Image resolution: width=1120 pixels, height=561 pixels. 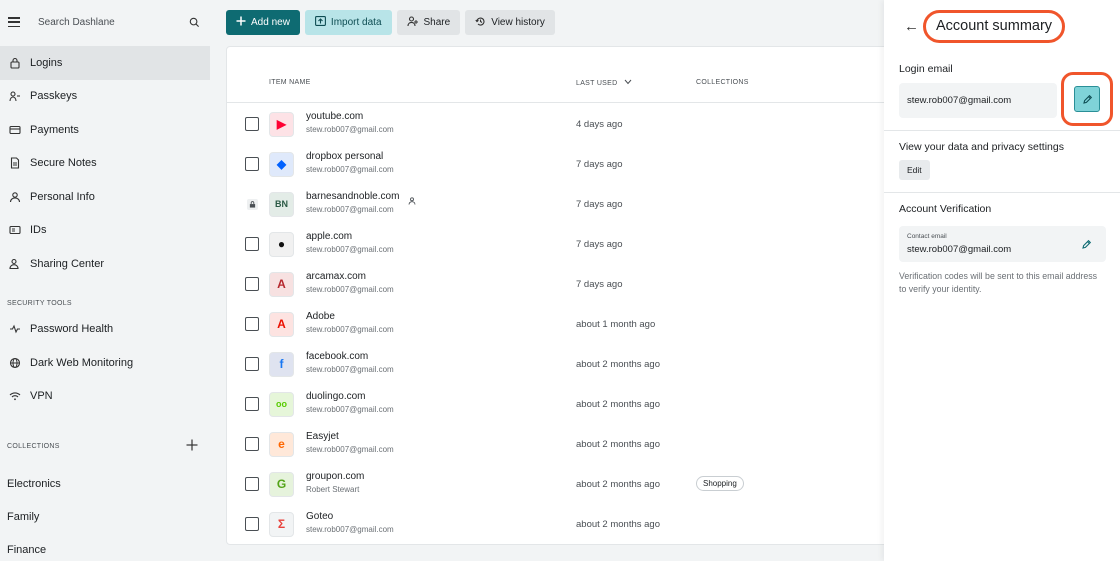 I want to click on item-name: Goteo, so click(x=320, y=516).